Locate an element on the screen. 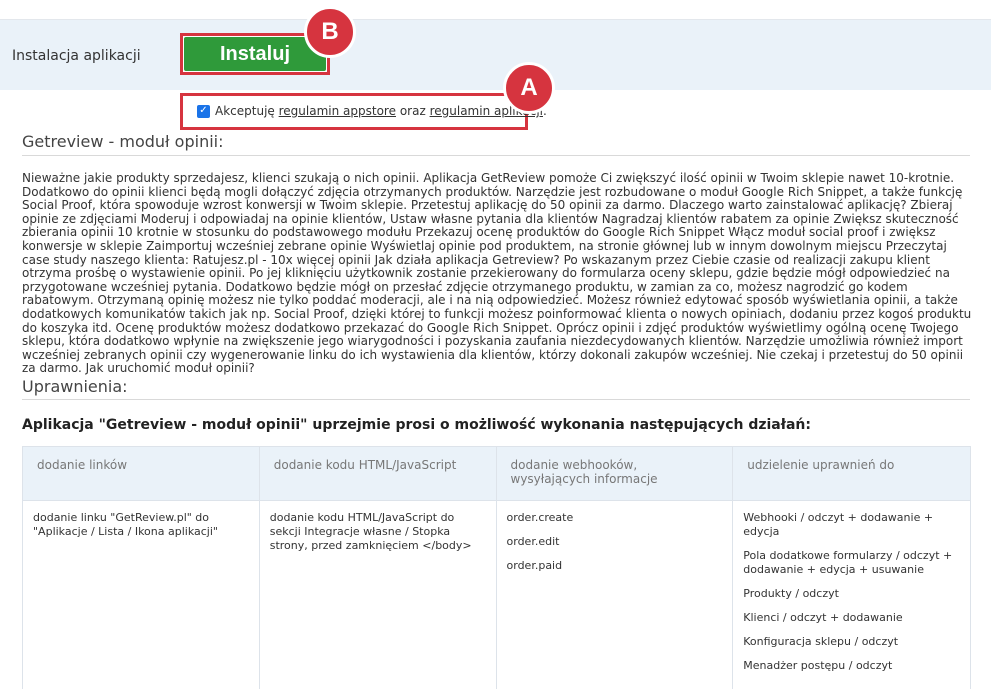  grant-item: Webhooki / odczyt + dodawanie + edycja is located at coordinates (838, 524).